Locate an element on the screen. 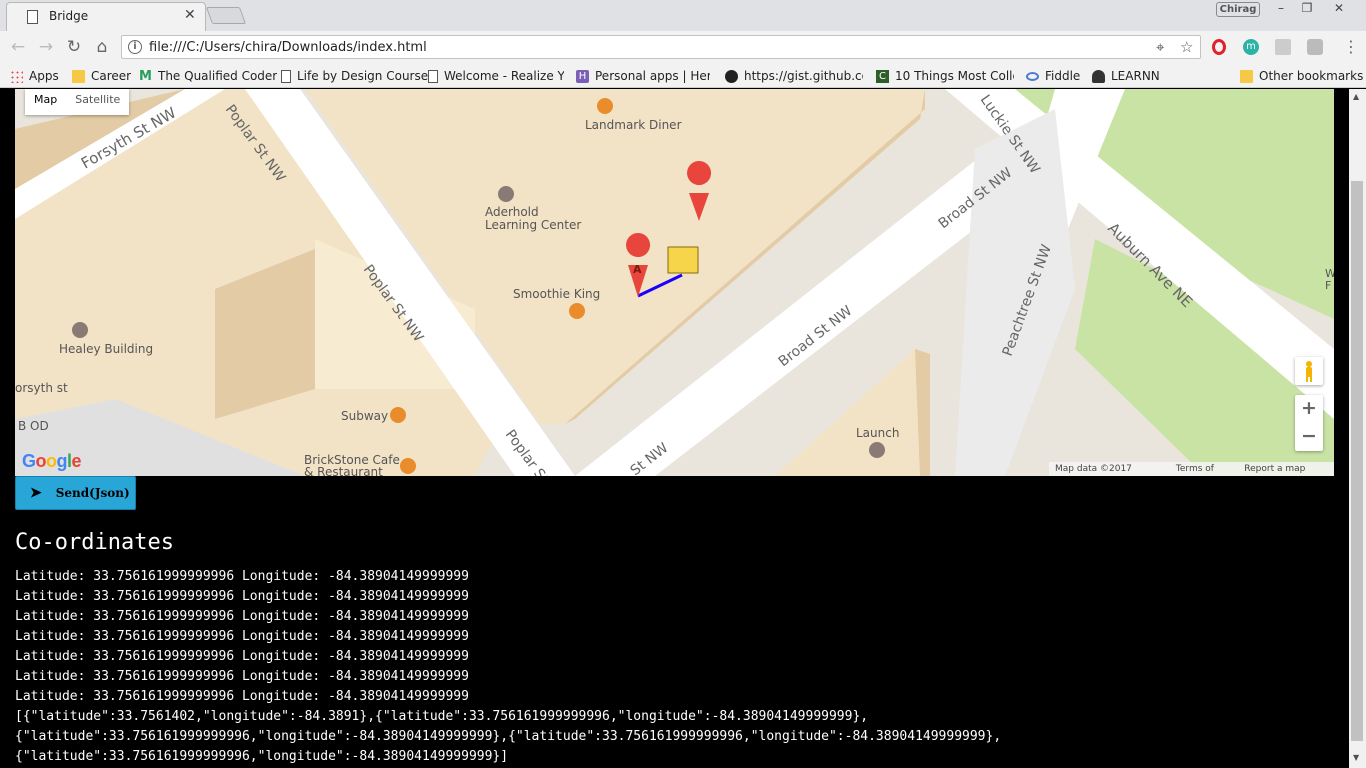 The width and height of the screenshot is (1366, 768). send-json-button: ➤ Send(Json) is located at coordinates (75, 493).